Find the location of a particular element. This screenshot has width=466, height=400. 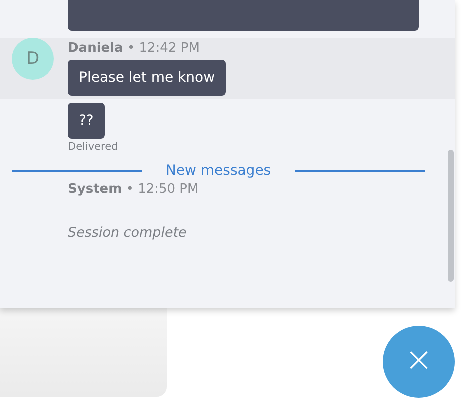

scrollbar is located at coordinates (451, 216).